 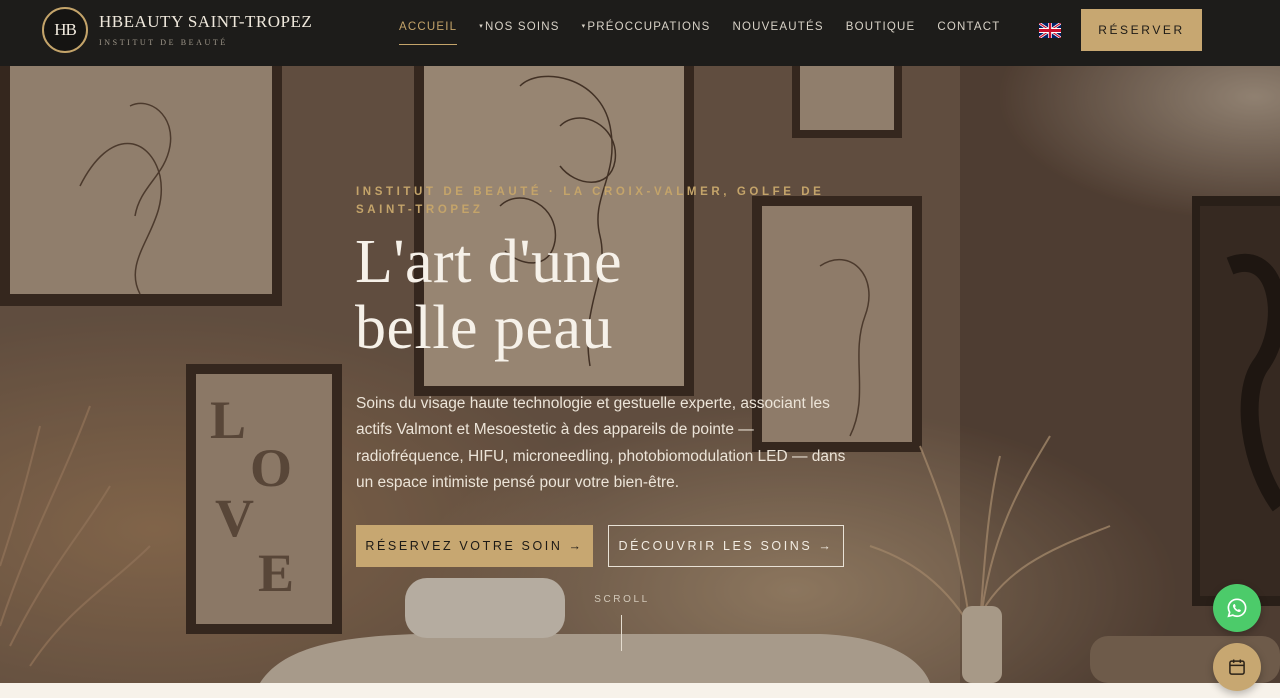 I want to click on discover-treatments-button: DÉCOUVRIR LES SOINS →, so click(x=726, y=546).